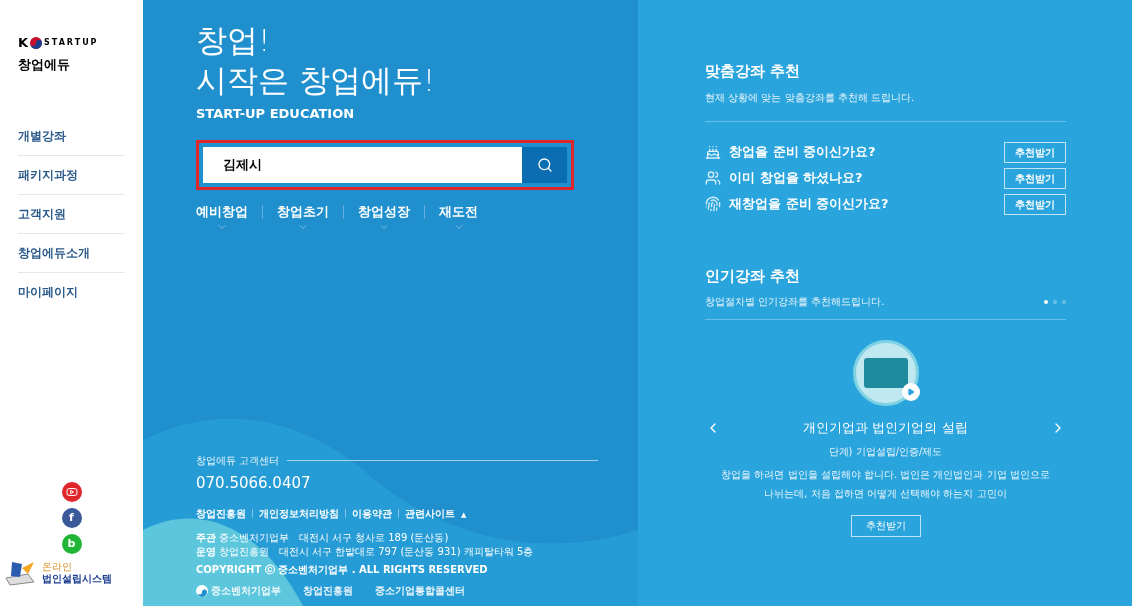 The height and width of the screenshot is (606, 1132). What do you see at coordinates (713, 152) in the screenshot?
I see `cake-icon` at bounding box center [713, 152].